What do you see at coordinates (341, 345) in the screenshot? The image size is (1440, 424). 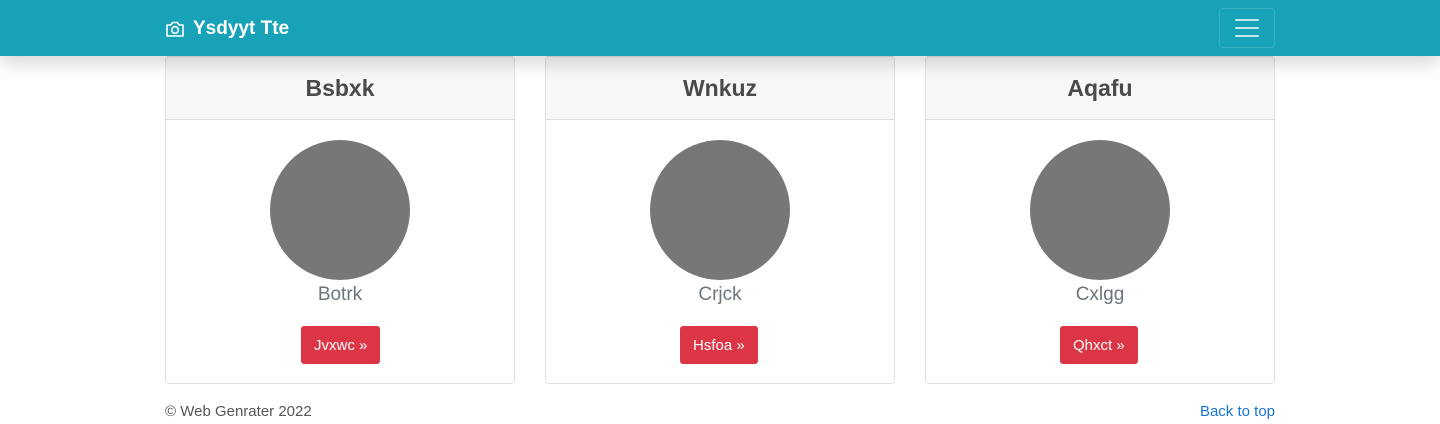 I see `card-button: Jvxwc »` at bounding box center [341, 345].